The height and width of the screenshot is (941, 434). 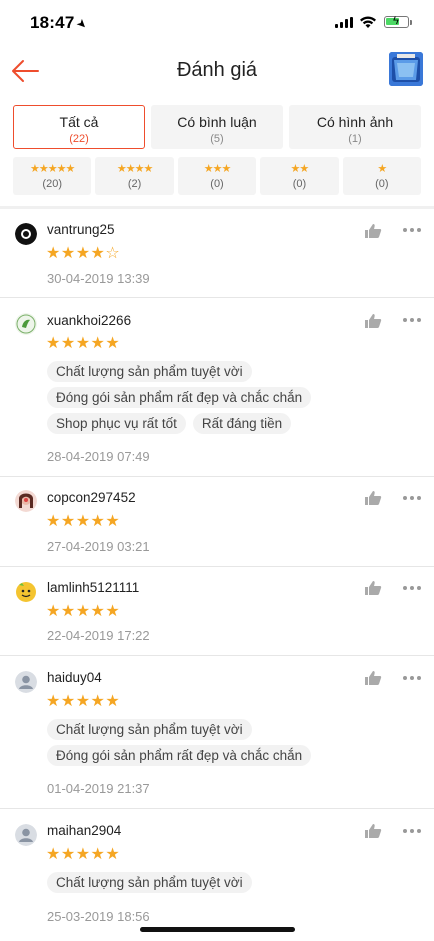 What do you see at coordinates (217, 122) in the screenshot?
I see `tab-label: Có bình luận` at bounding box center [217, 122].